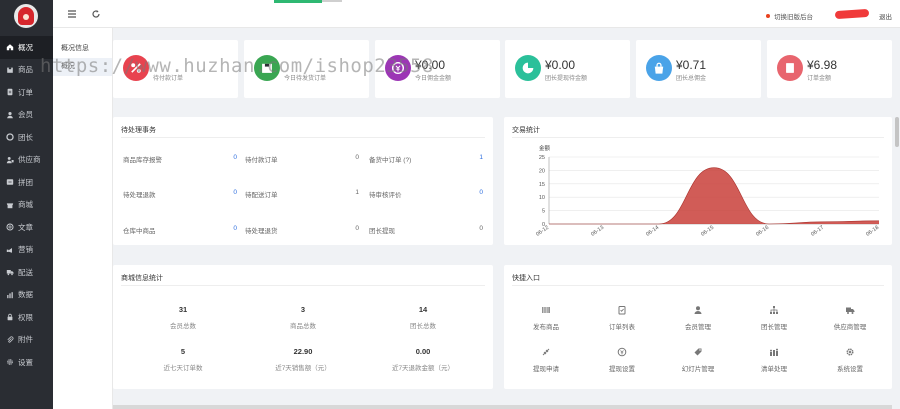 The image size is (900, 409). What do you see at coordinates (183, 368) in the screenshot?
I see `mall-stat-label: 近七天订单数` at bounding box center [183, 368].